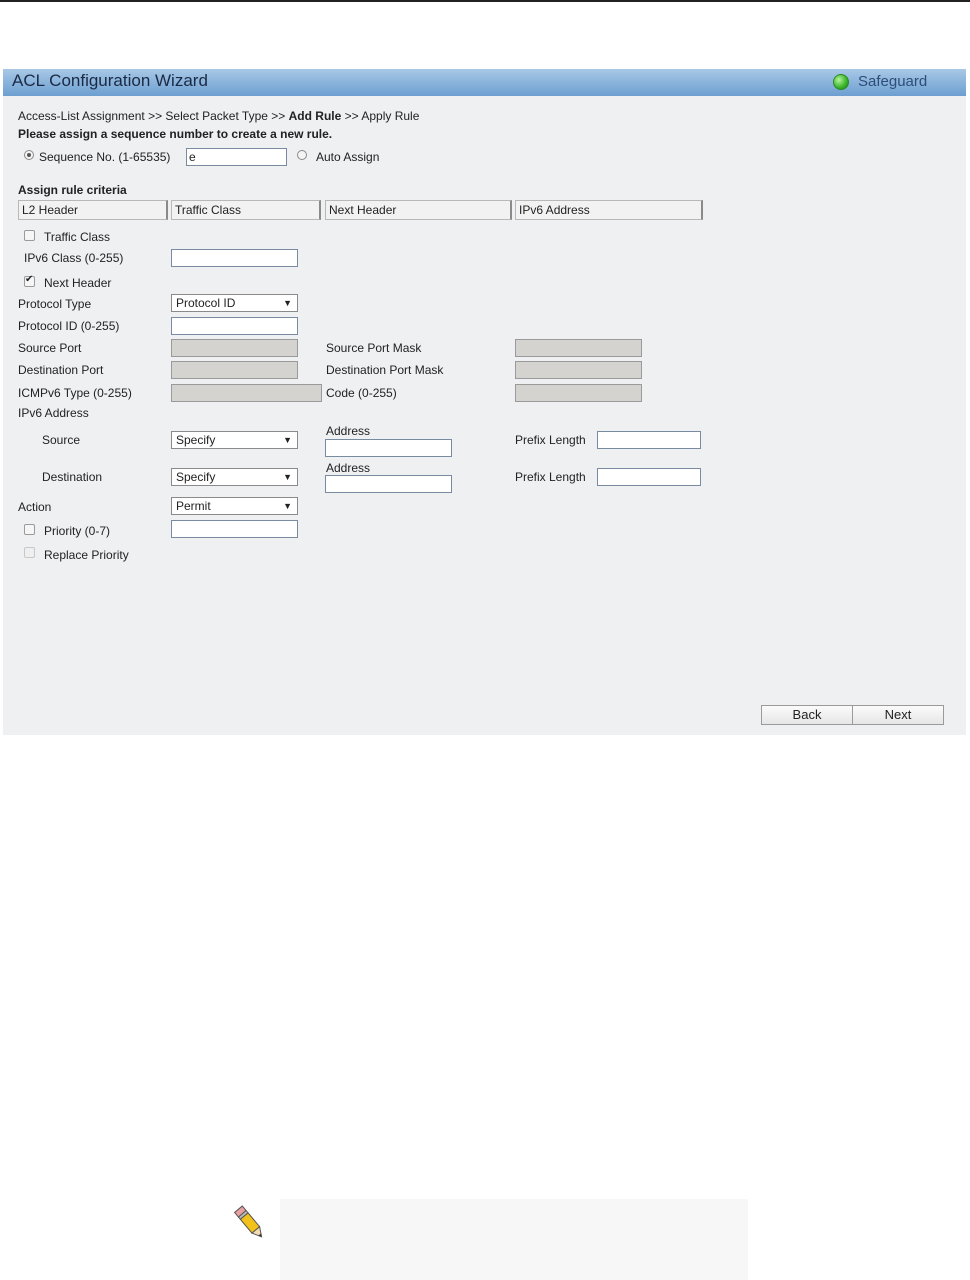 This screenshot has width=970, height=1280. What do you see at coordinates (234, 529) in the screenshot?
I see `priority-input` at bounding box center [234, 529].